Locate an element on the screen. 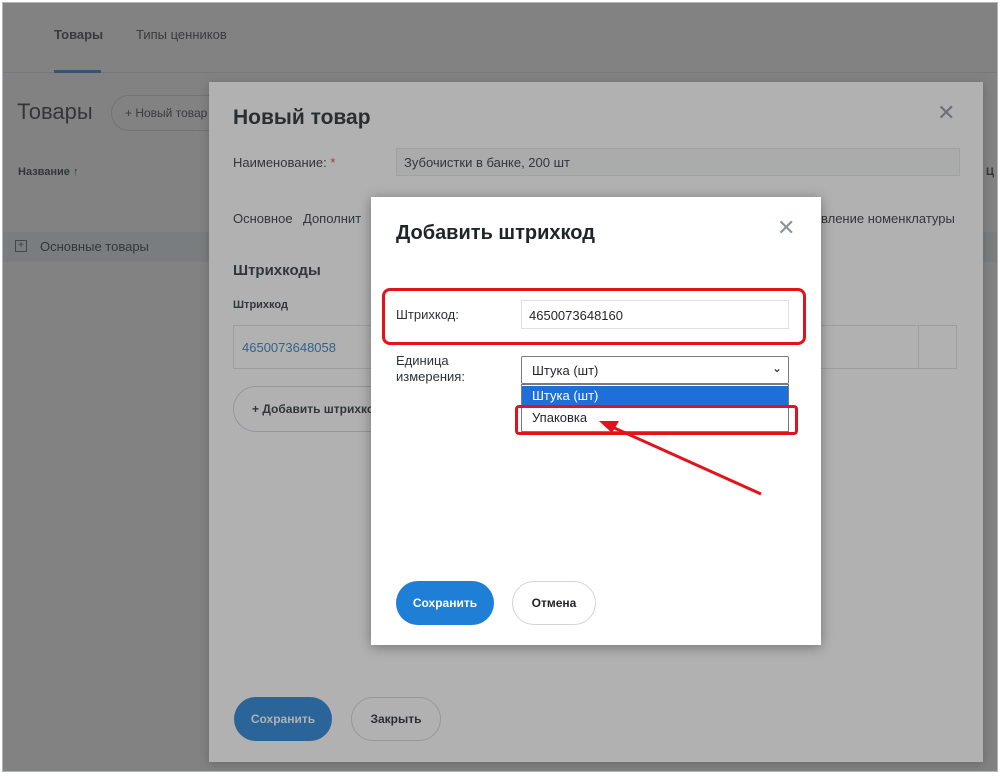  arrow-shaft is located at coordinates (685, 460).